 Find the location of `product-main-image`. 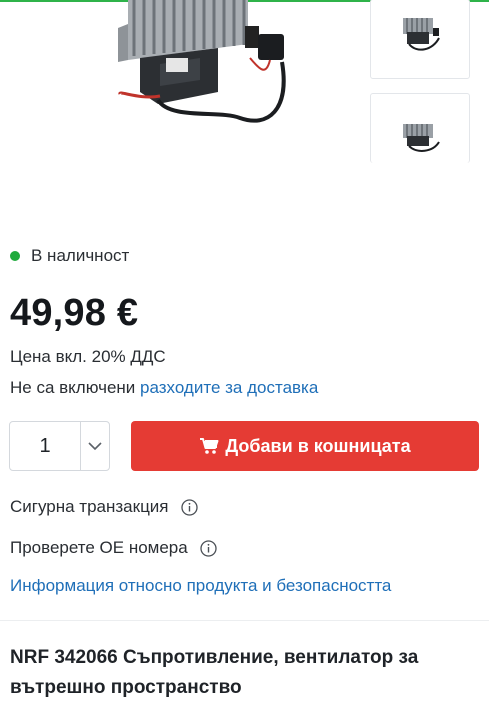

product-main-image is located at coordinates (200, 67).